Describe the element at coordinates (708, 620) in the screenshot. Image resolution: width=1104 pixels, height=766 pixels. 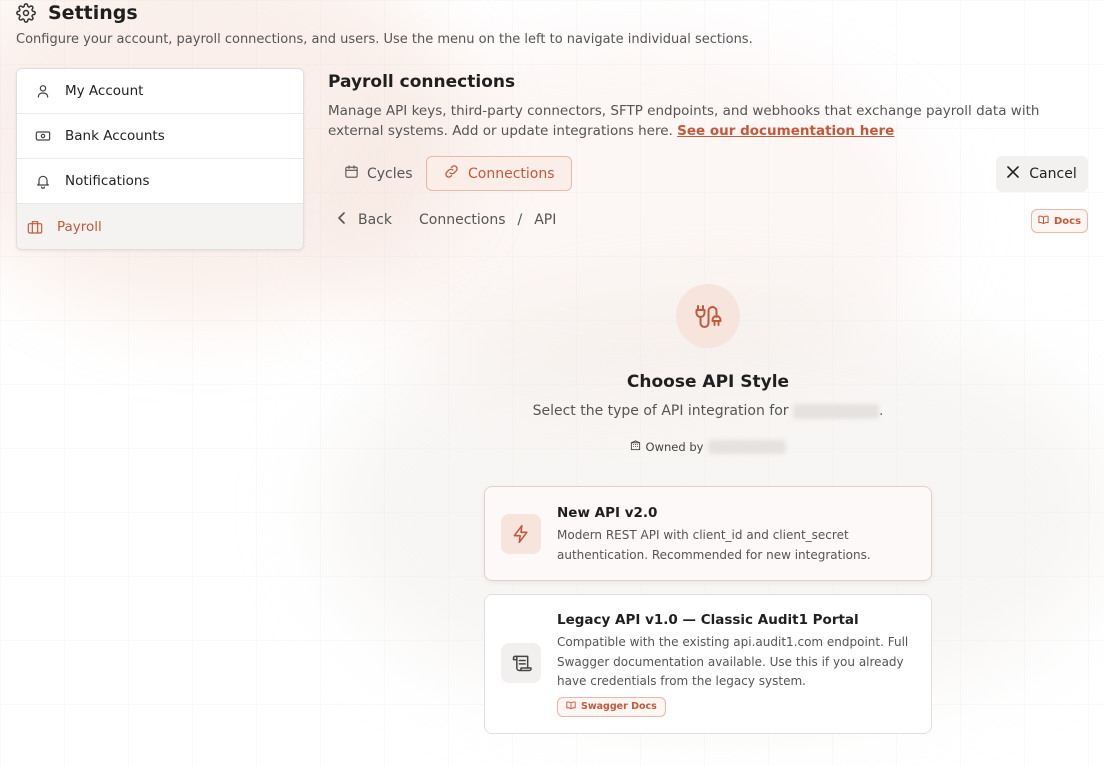
I see `option-title: Legacy API v1.0 — Classic Audit1 Portal` at that location.